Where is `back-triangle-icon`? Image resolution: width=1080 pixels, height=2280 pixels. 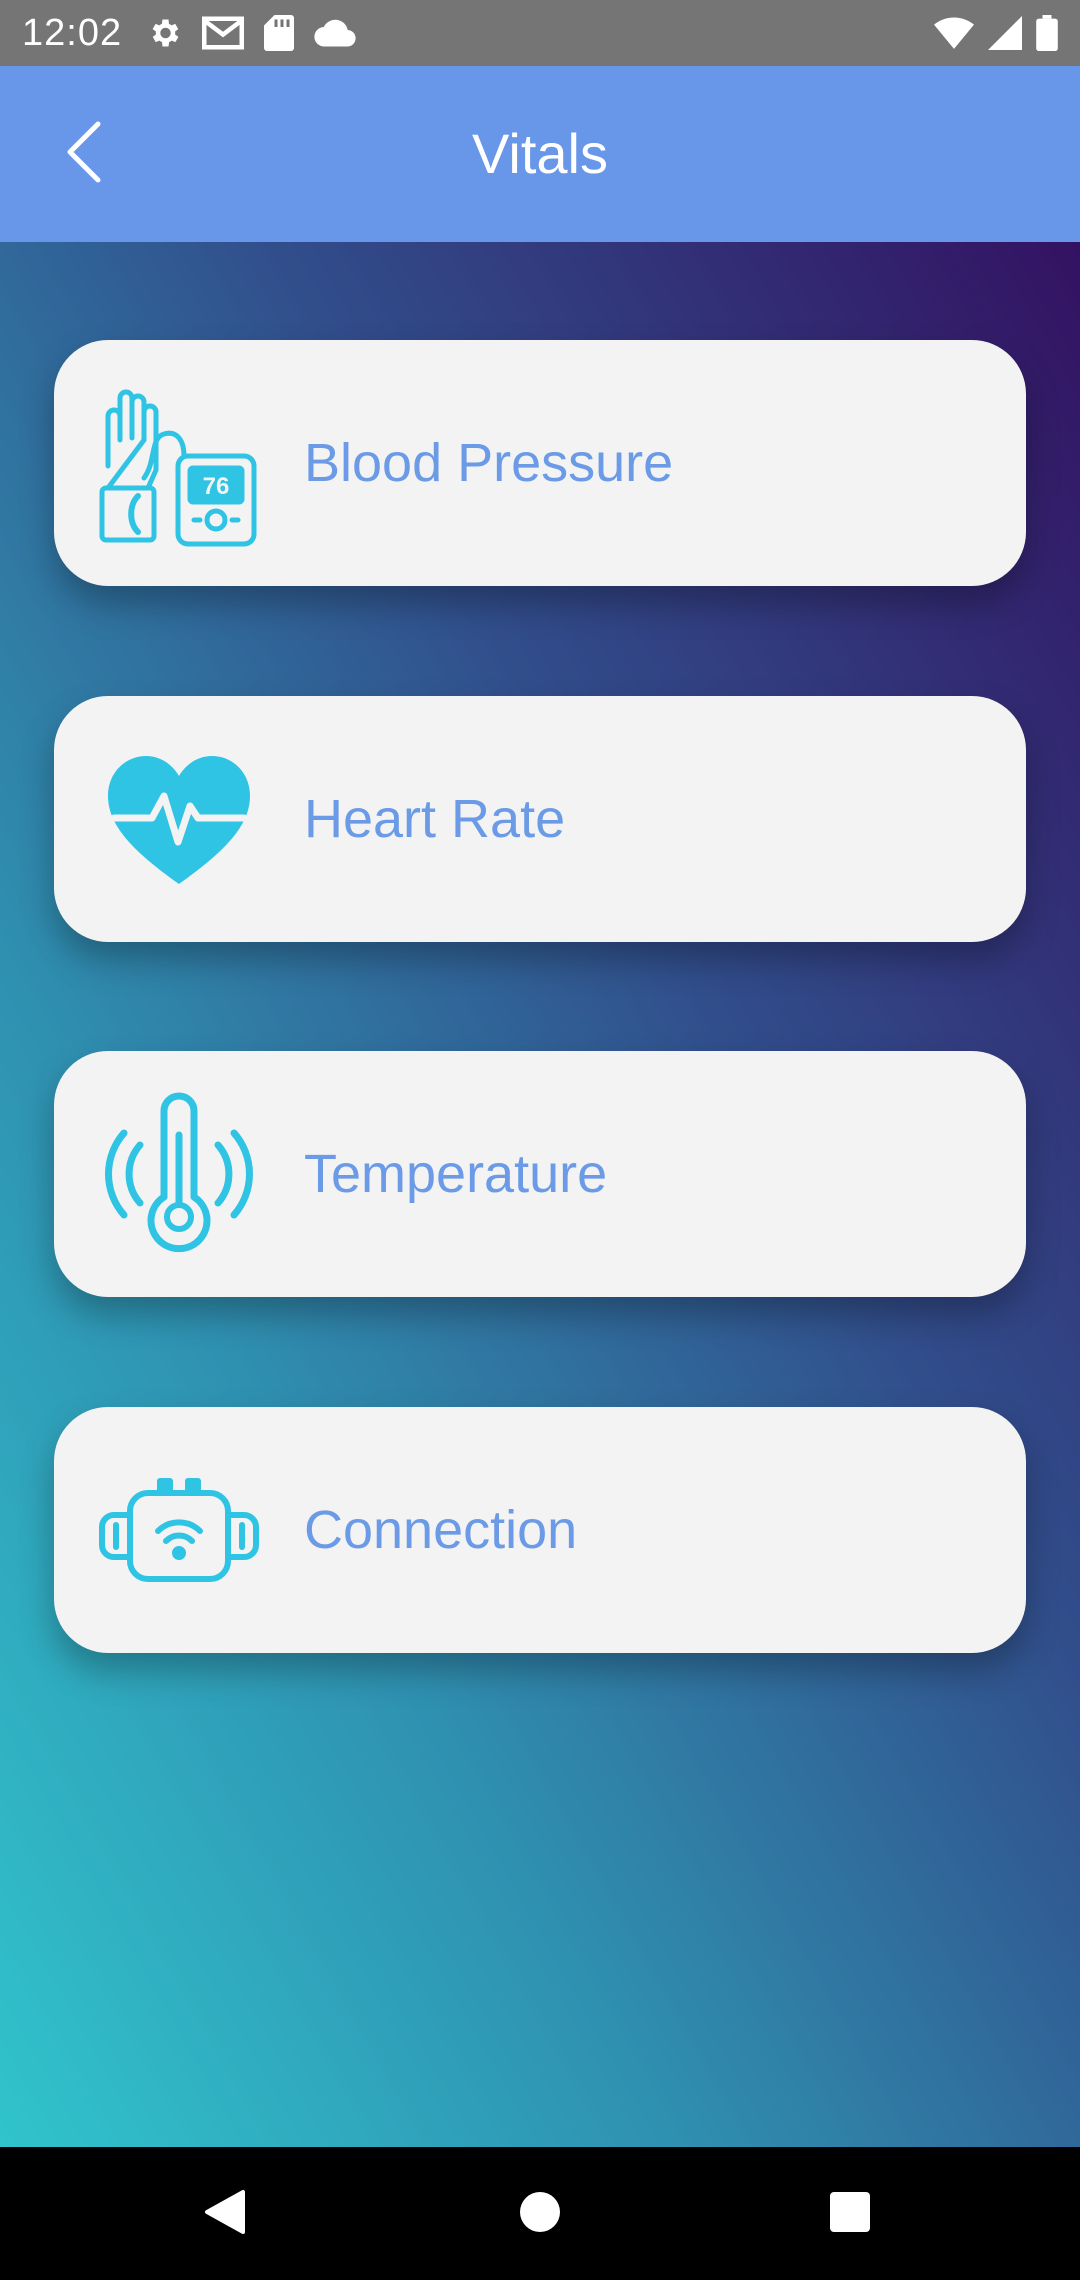 back-triangle-icon is located at coordinates (225, 2214).